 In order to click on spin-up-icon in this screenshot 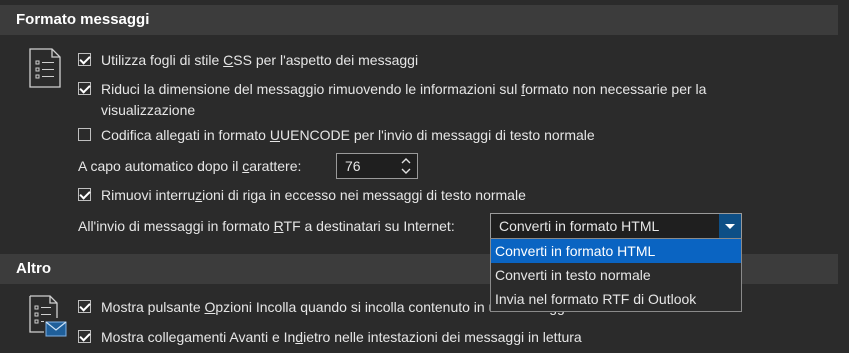, I will do `click(406, 161)`.